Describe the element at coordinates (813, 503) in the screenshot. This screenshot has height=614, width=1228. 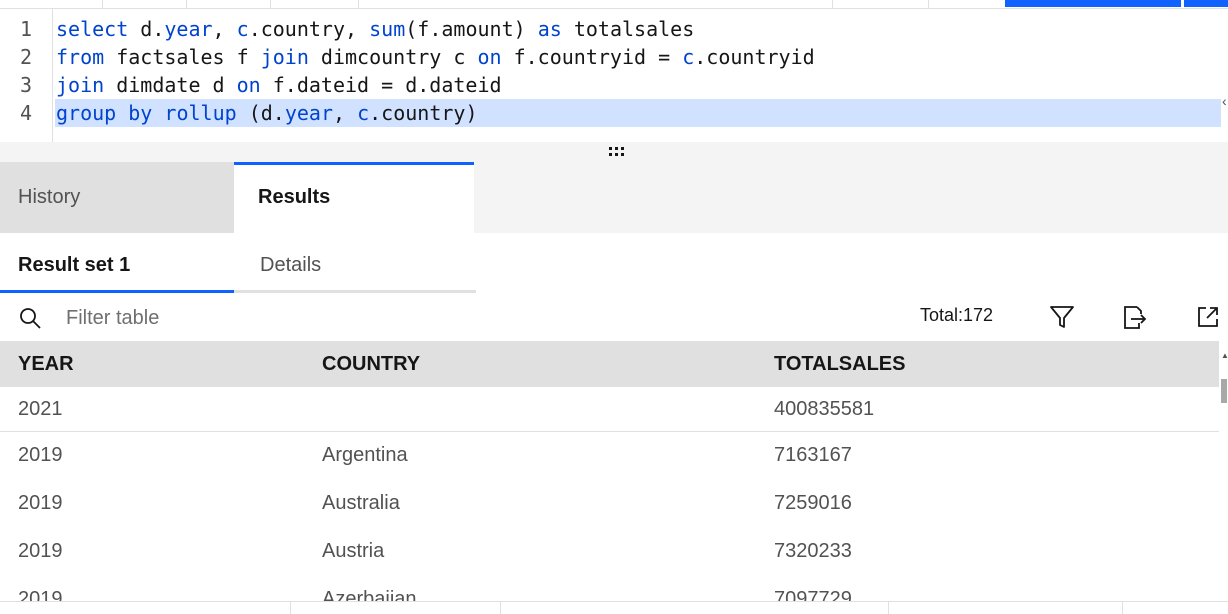
I see `cell-totalsales: 7259016` at that location.